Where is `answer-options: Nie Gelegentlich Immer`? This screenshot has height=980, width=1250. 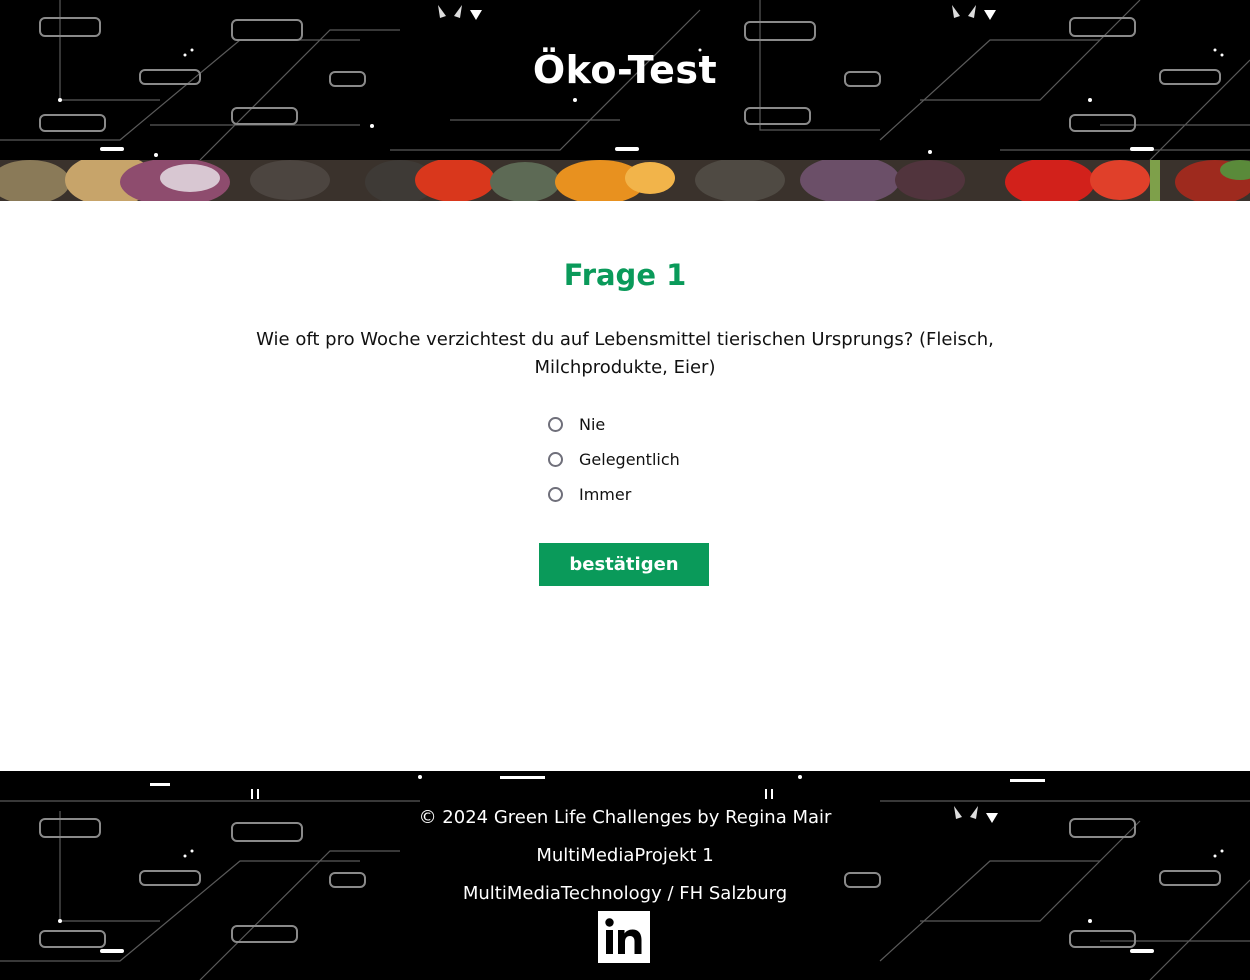 answer-options: Nie Gelegentlich Immer is located at coordinates (614, 459).